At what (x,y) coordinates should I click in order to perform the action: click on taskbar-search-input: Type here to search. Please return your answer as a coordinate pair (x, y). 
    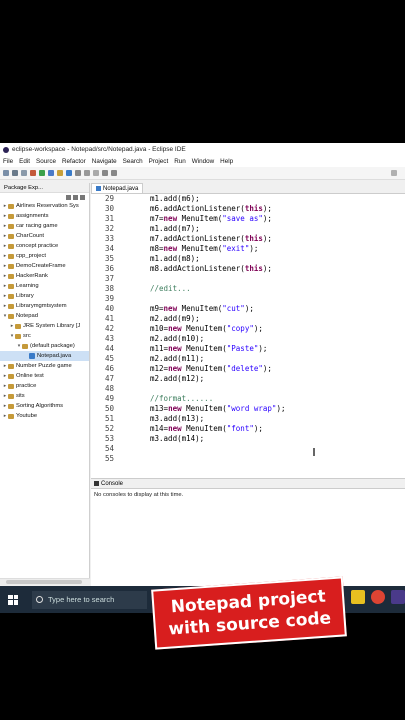
    Looking at the image, I should click on (89, 599).